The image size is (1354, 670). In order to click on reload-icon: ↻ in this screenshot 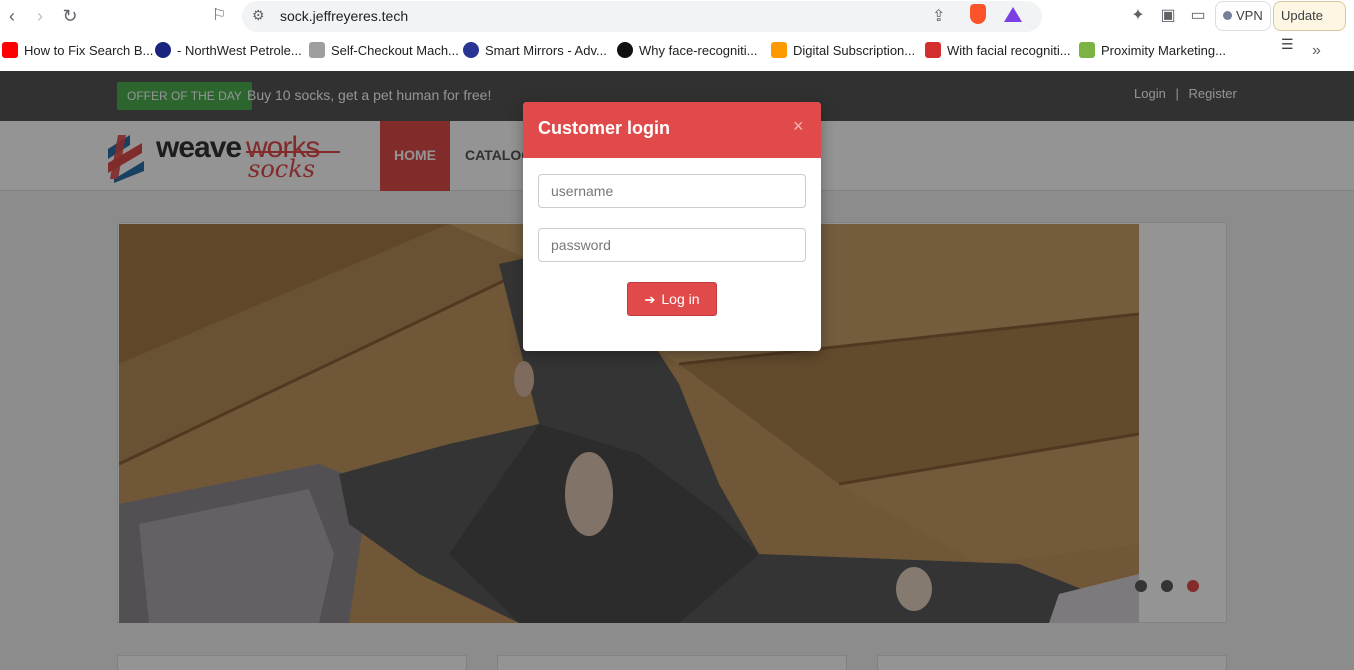, I will do `click(70, 16)`.